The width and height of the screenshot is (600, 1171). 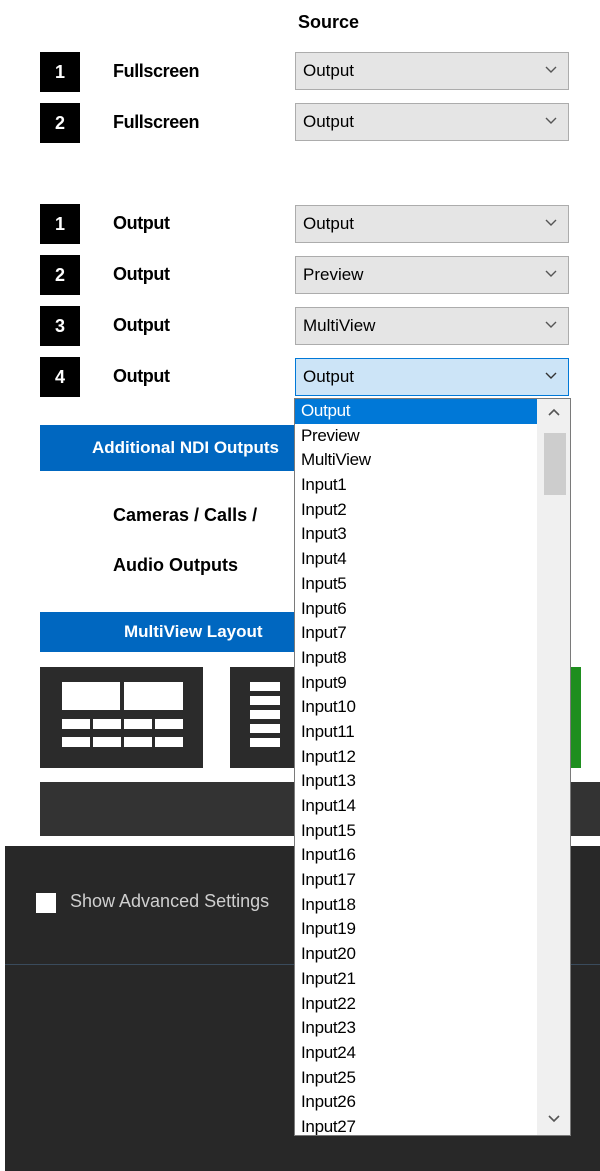 I want to click on multiview-layout-selected-indicator, so click(x=576, y=717).